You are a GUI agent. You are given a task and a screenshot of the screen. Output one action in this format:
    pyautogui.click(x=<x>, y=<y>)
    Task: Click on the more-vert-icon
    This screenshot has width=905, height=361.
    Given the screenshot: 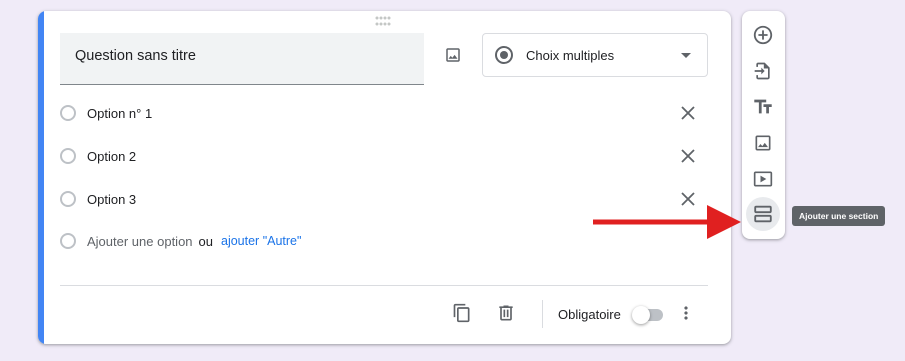 What is the action you would take?
    pyautogui.click(x=686, y=313)
    